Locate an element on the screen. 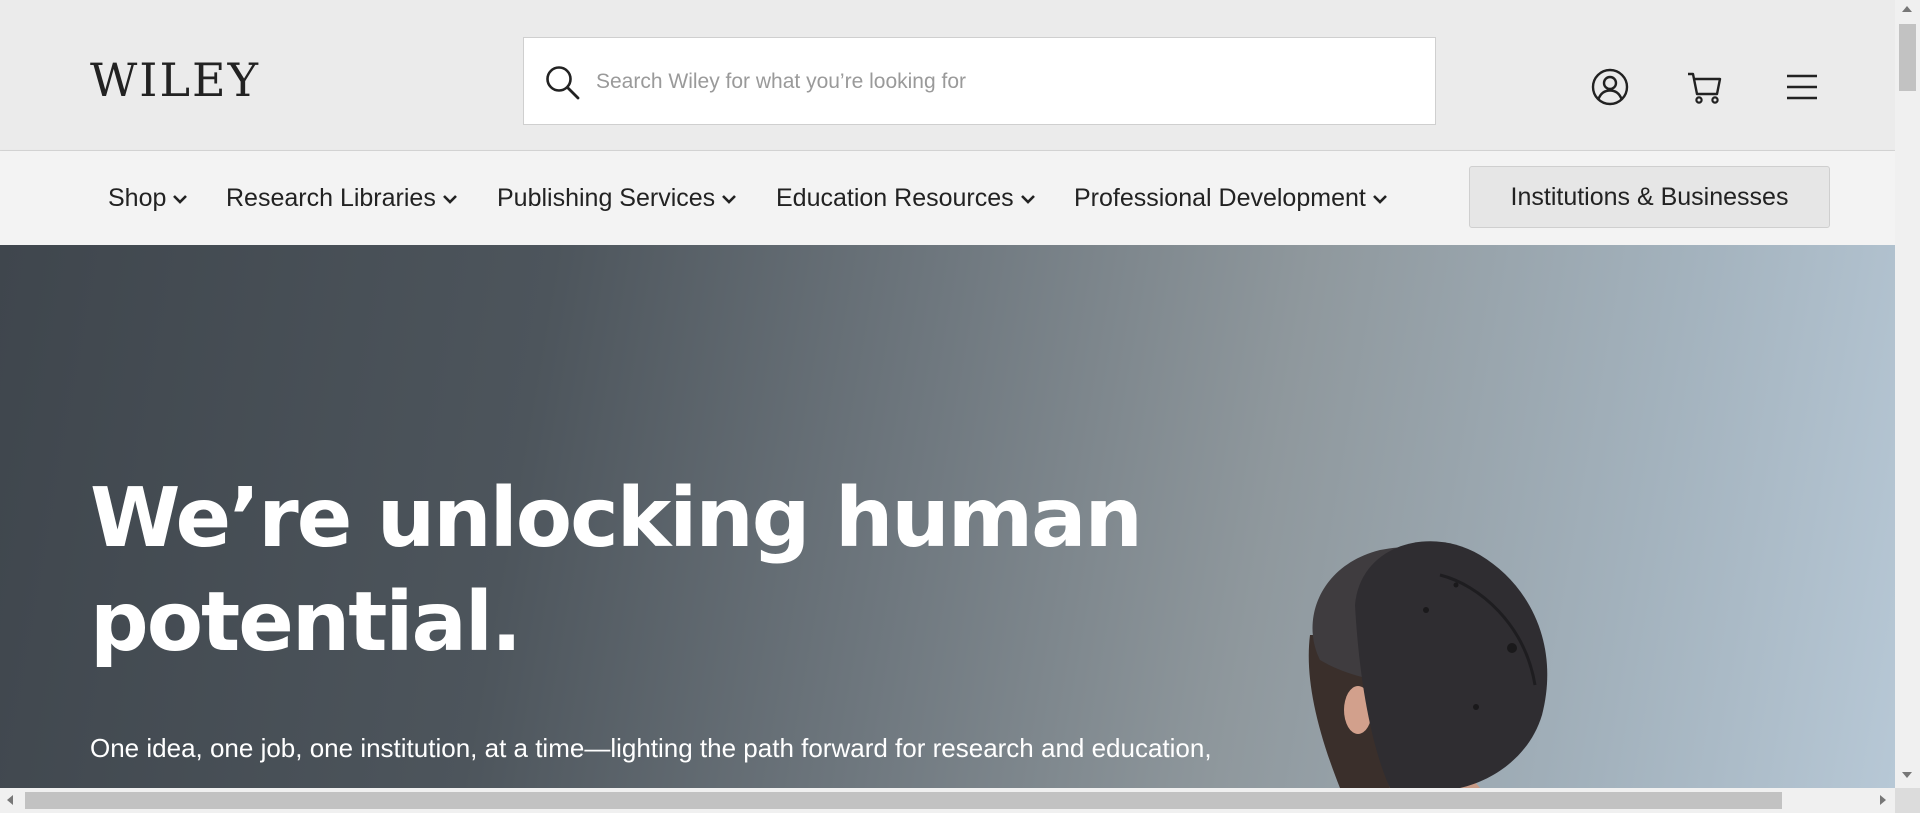 The image size is (1920, 813). search-icon is located at coordinates (563, 83).